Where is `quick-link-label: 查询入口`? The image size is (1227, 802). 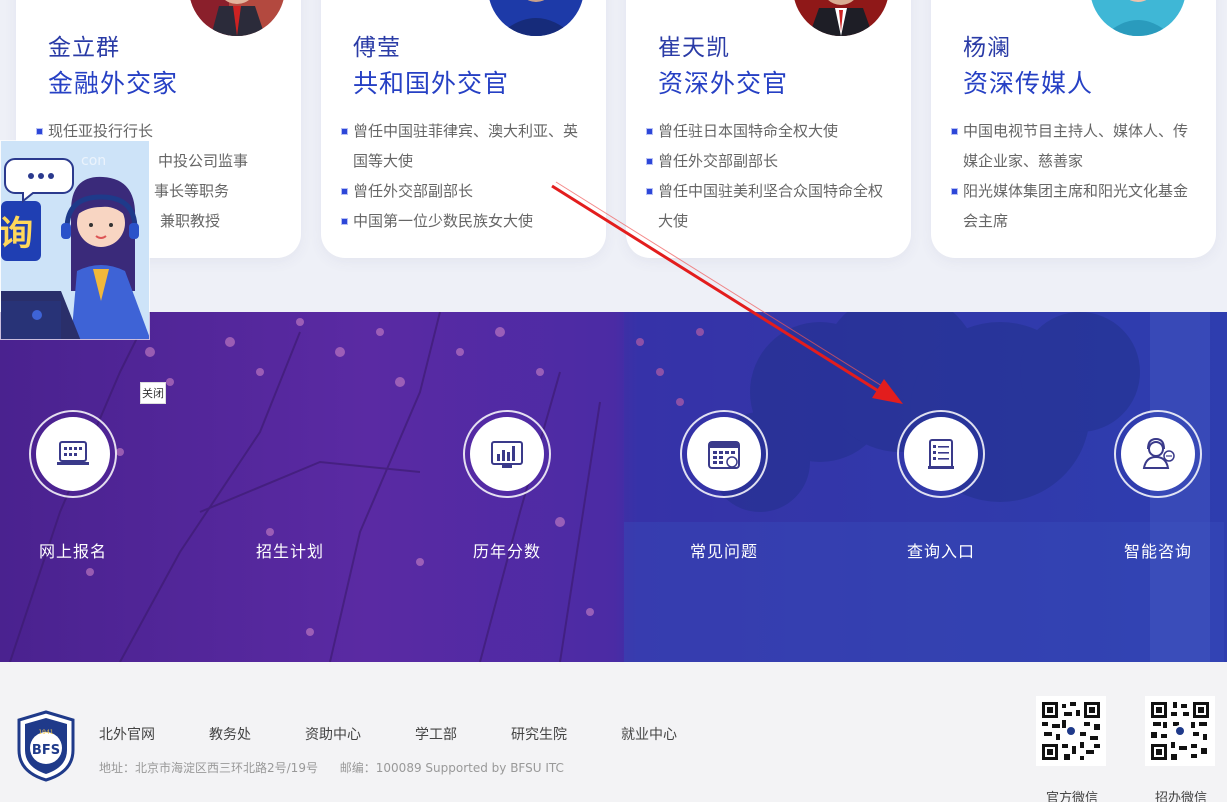 quick-link-label: 查询入口 is located at coordinates (941, 550).